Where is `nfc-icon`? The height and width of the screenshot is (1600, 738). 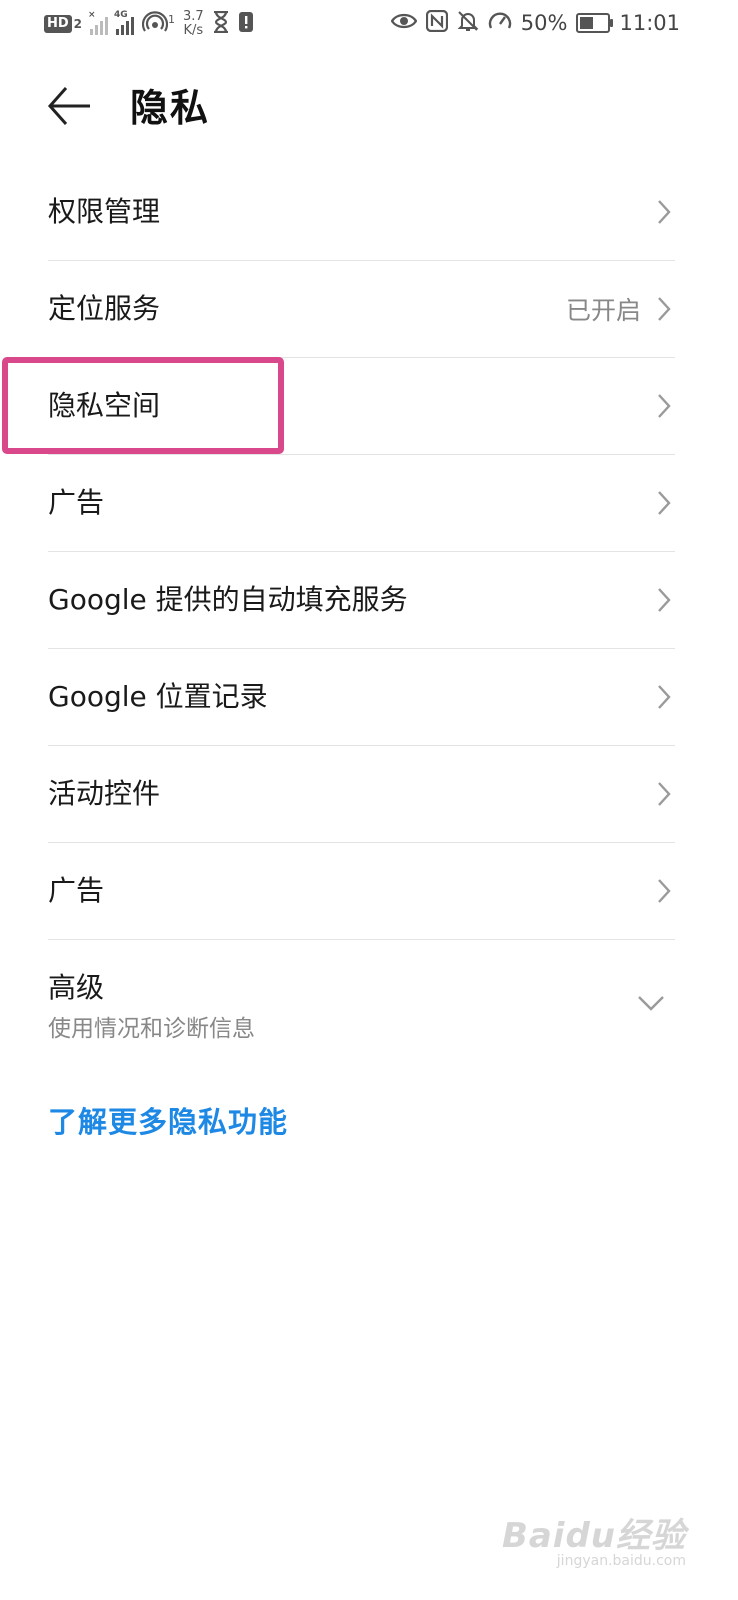
nfc-icon is located at coordinates (436, 22).